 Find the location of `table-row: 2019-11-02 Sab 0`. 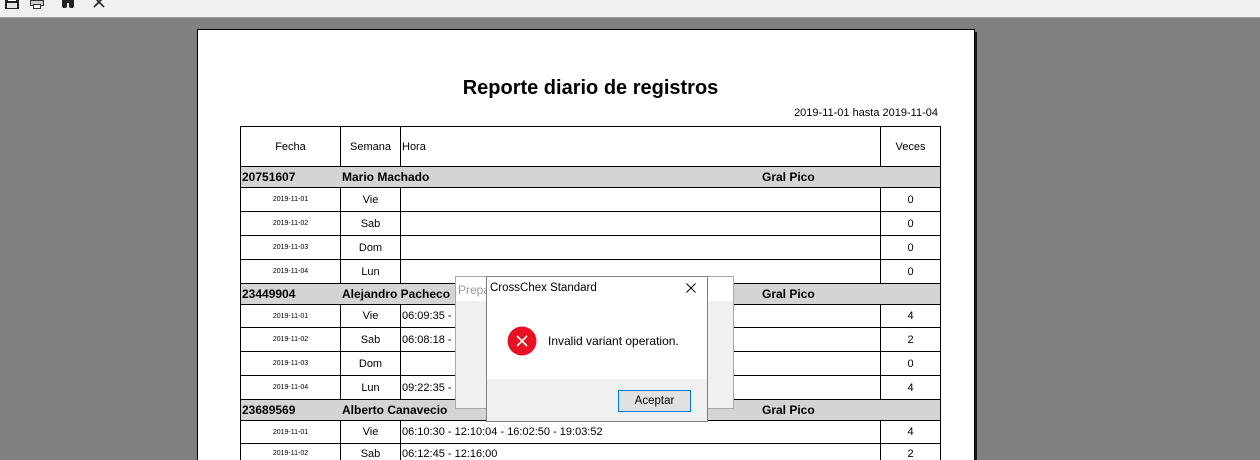

table-row: 2019-11-02 Sab 0 is located at coordinates (590, 224).